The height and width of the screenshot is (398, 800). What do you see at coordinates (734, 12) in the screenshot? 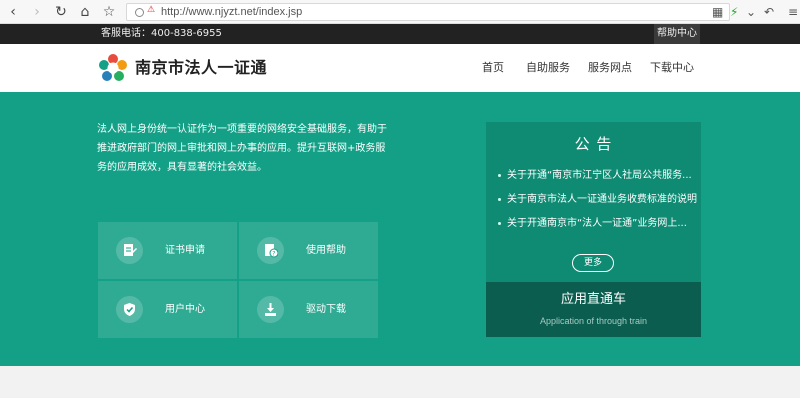
I see `lightning-icon: ⚡` at bounding box center [734, 12].